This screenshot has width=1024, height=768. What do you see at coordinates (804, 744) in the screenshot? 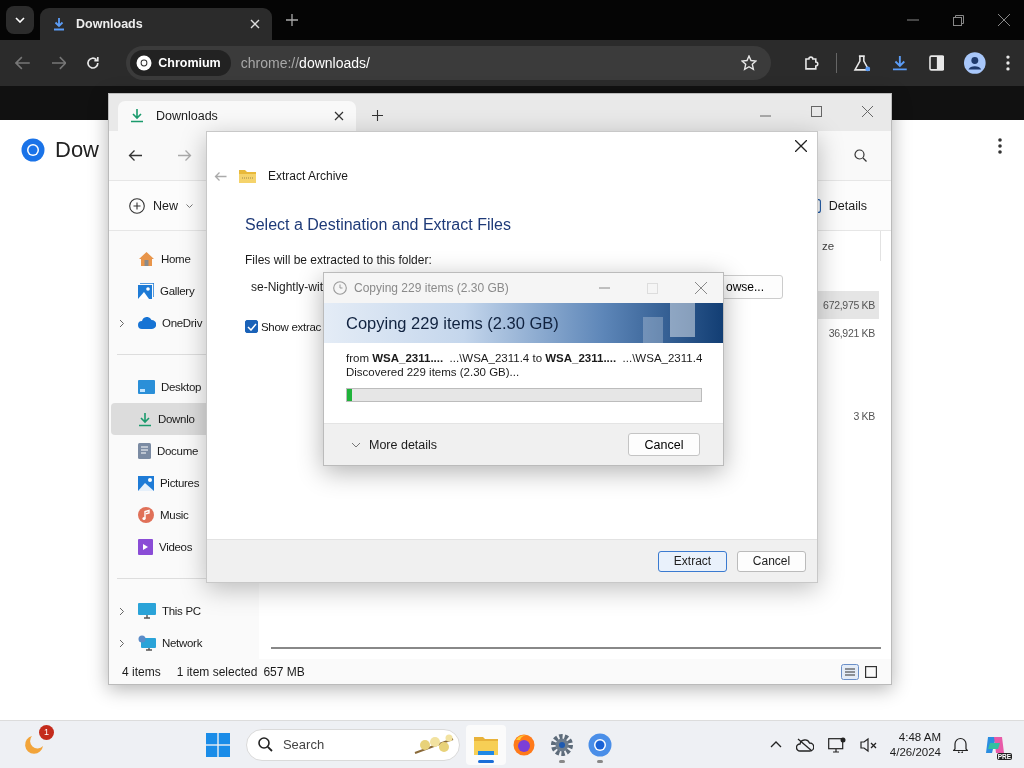
I see `cloud-off-icon` at bounding box center [804, 744].